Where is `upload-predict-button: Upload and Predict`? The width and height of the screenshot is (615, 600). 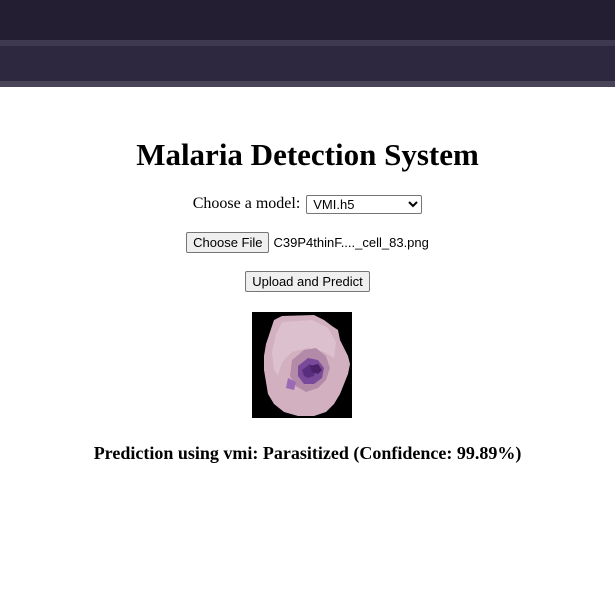
upload-predict-button: Upload and Predict is located at coordinates (307, 281).